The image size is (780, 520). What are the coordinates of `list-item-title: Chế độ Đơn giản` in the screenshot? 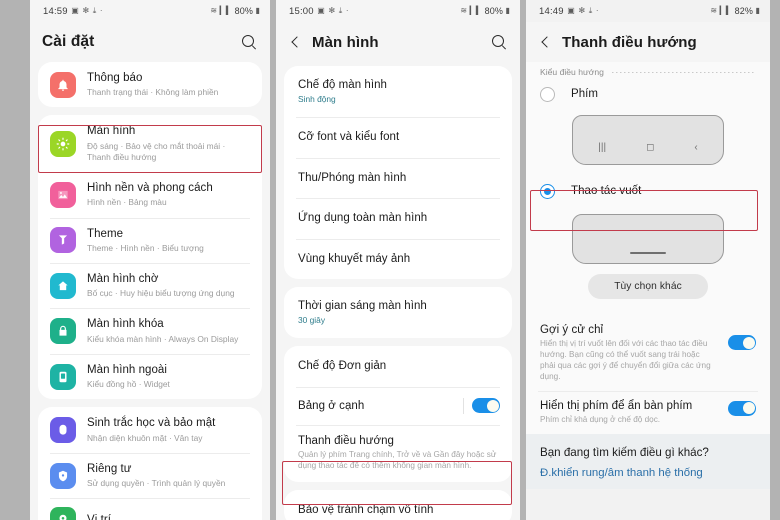 It's located at (342, 366).